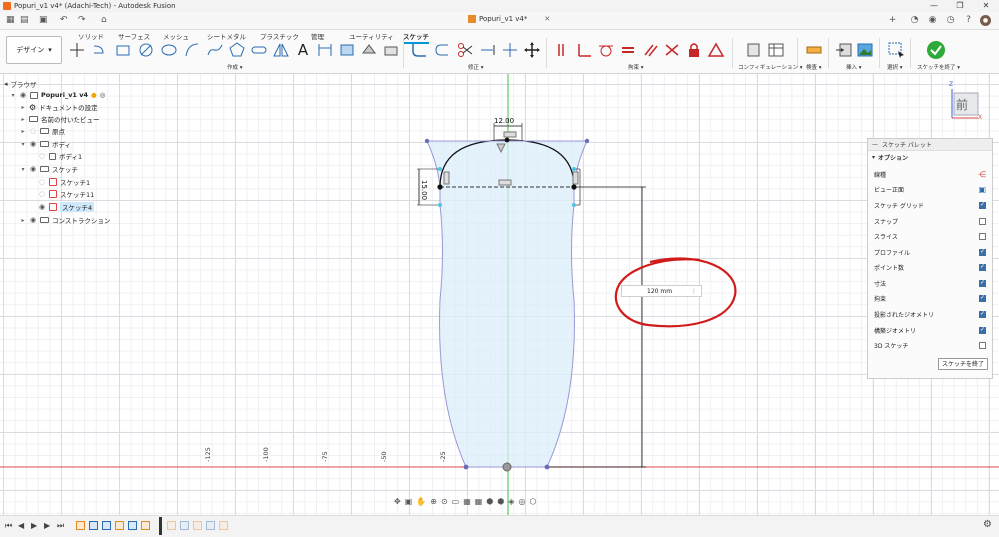  I want to click on chevron-down-icon: ▾, so click(873, 157).